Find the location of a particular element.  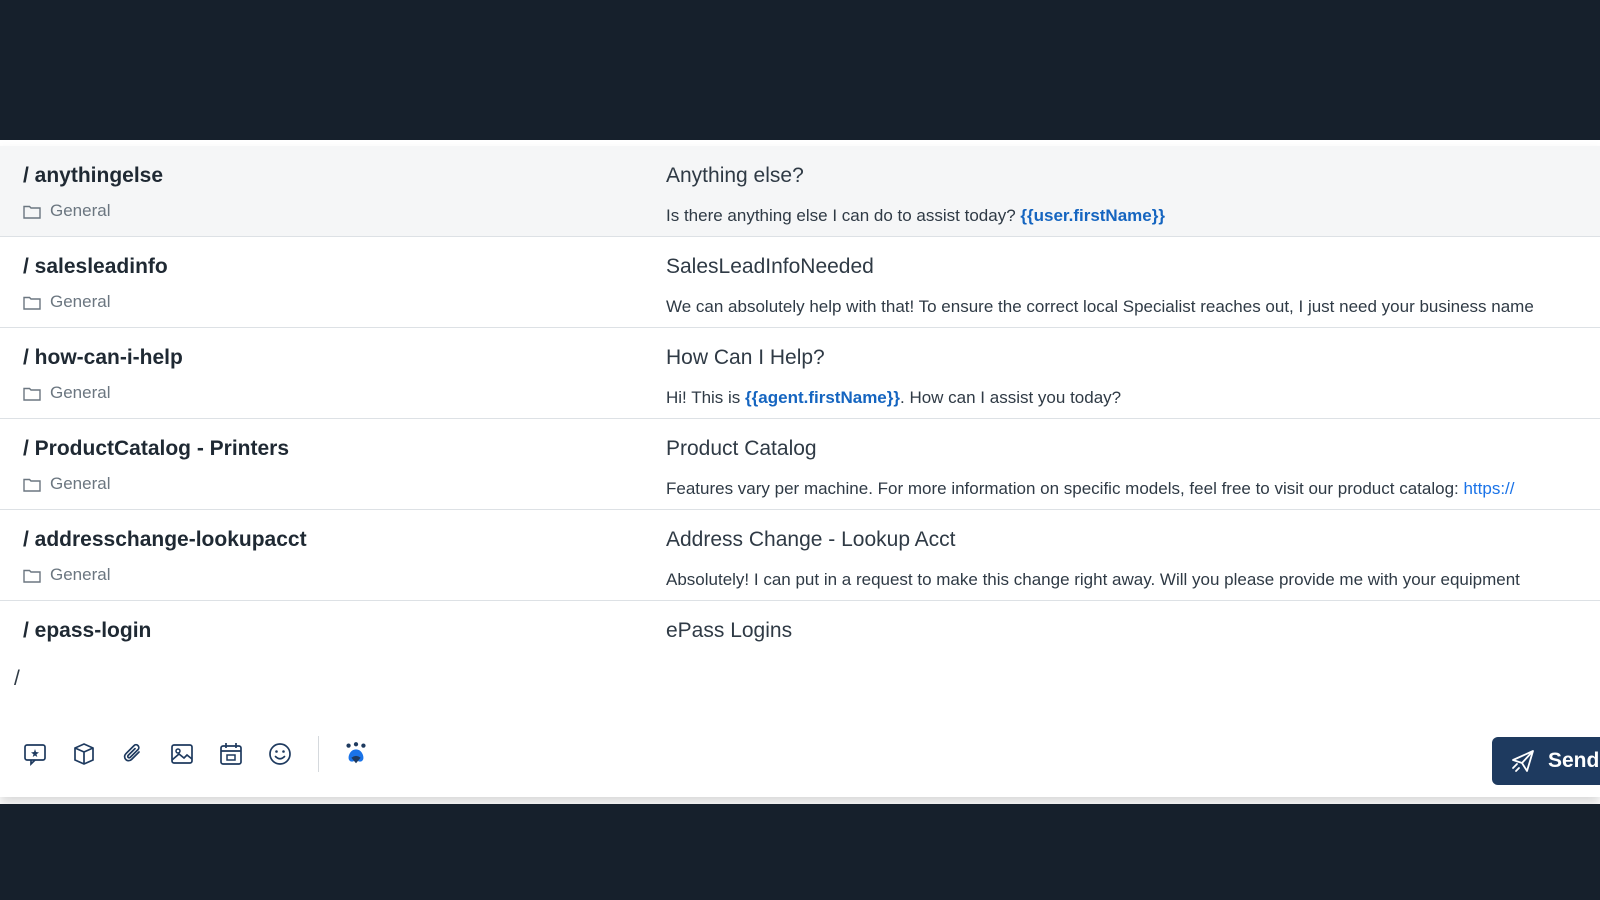

canned-response-icon is located at coordinates (35, 754).